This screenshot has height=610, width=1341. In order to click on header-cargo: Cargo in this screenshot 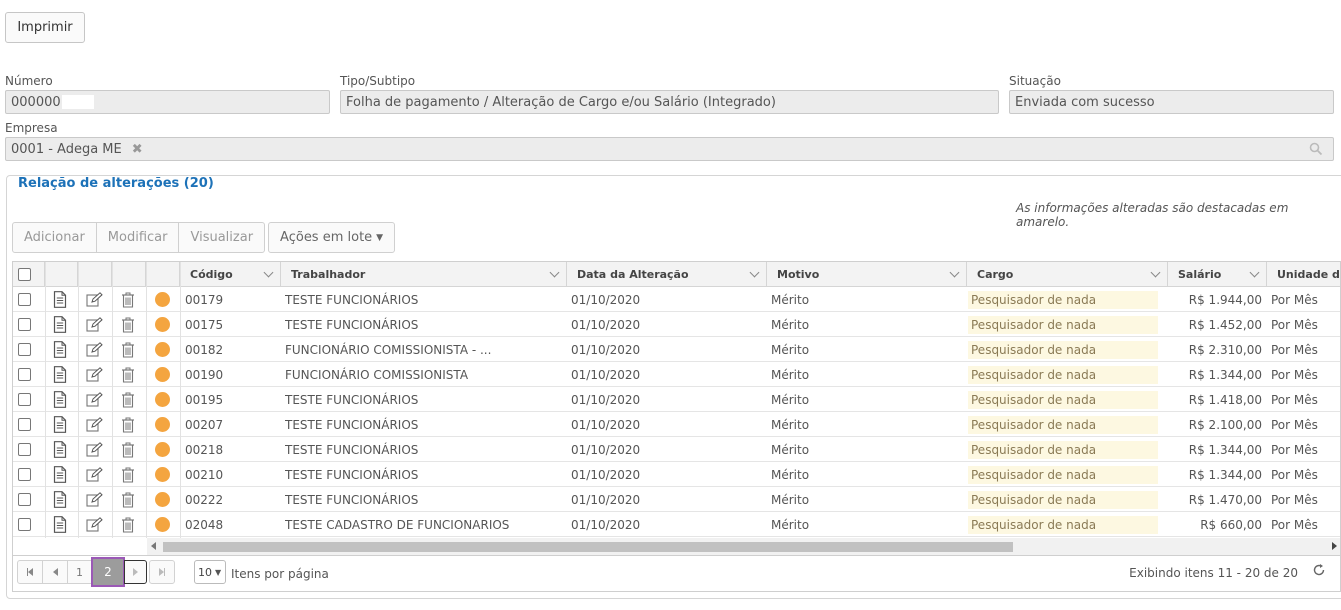, I will do `click(1067, 274)`.